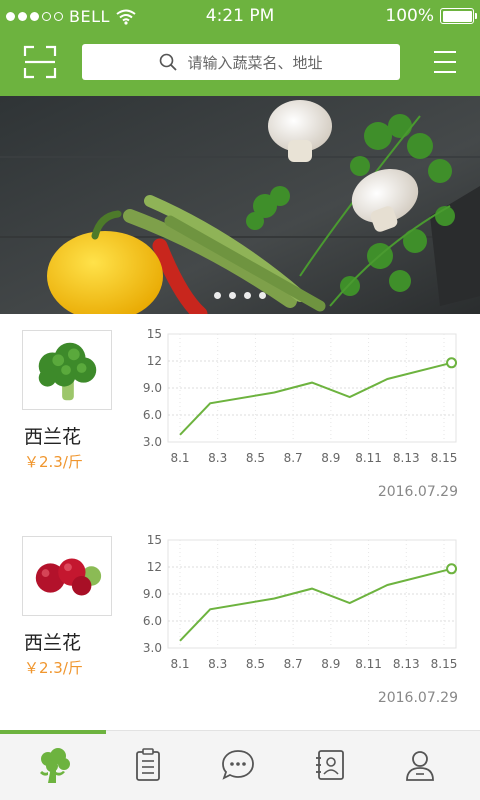 Image resolution: width=480 pixels, height=800 pixels. Describe the element at coordinates (409, 16) in the screenshot. I see `battery-percent: 100%` at that location.